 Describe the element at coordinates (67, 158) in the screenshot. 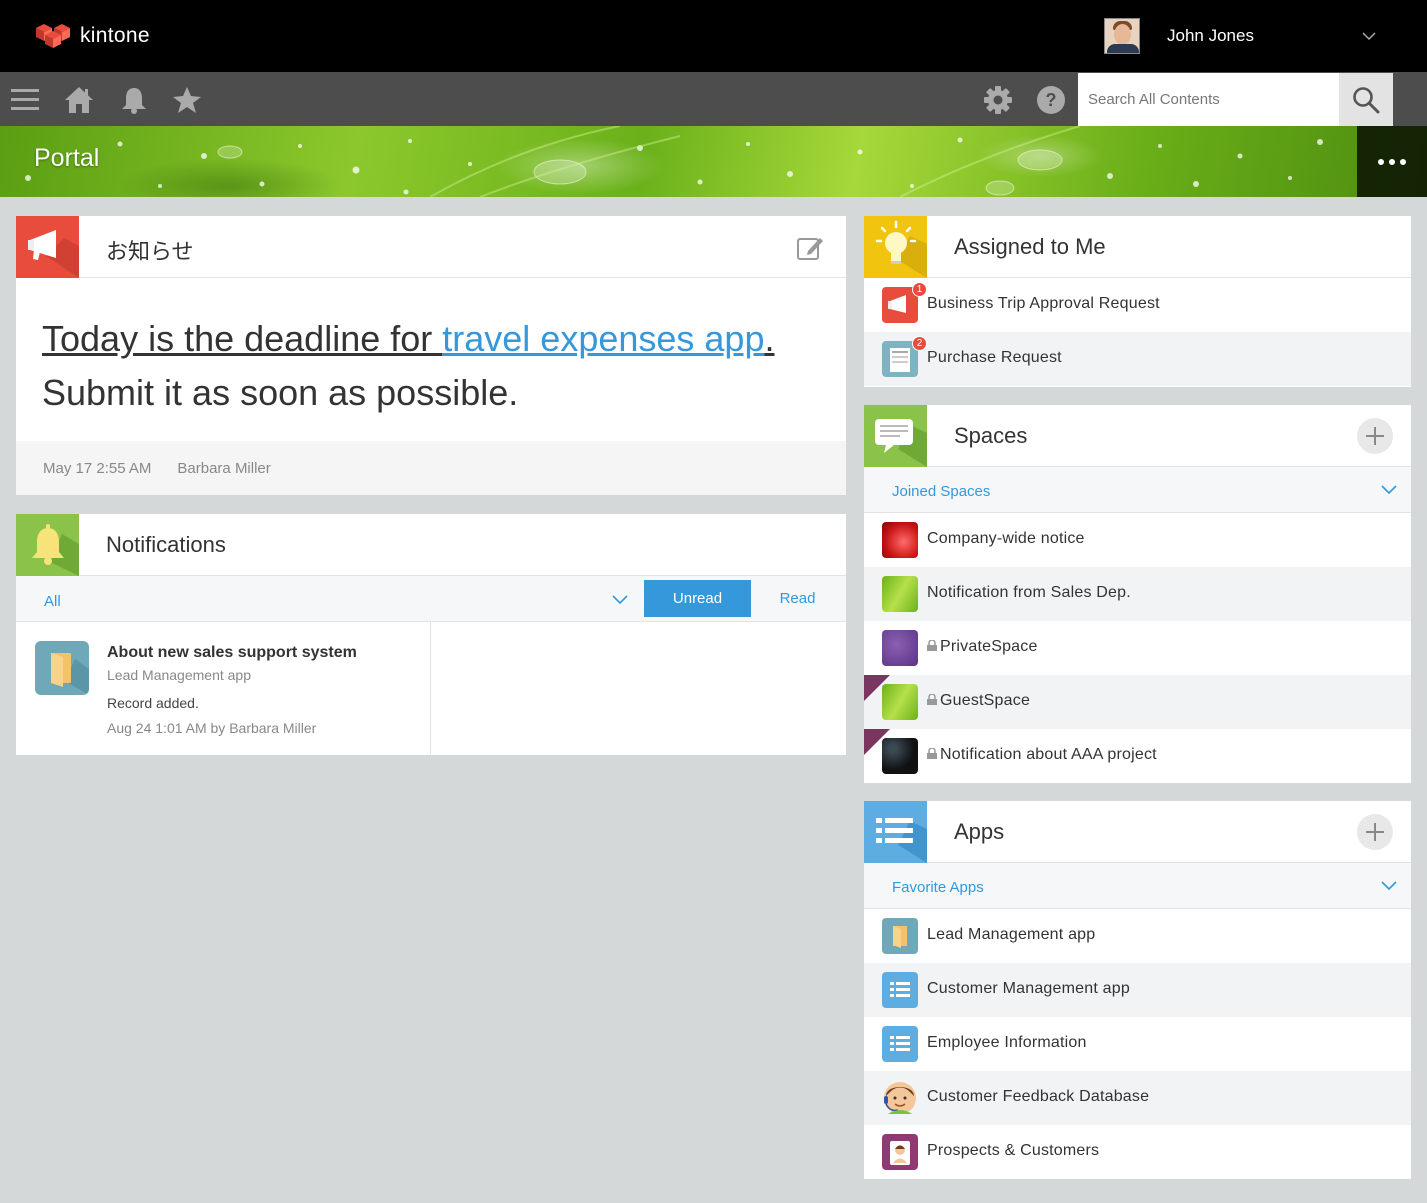

I see `page-title: Portal` at that location.